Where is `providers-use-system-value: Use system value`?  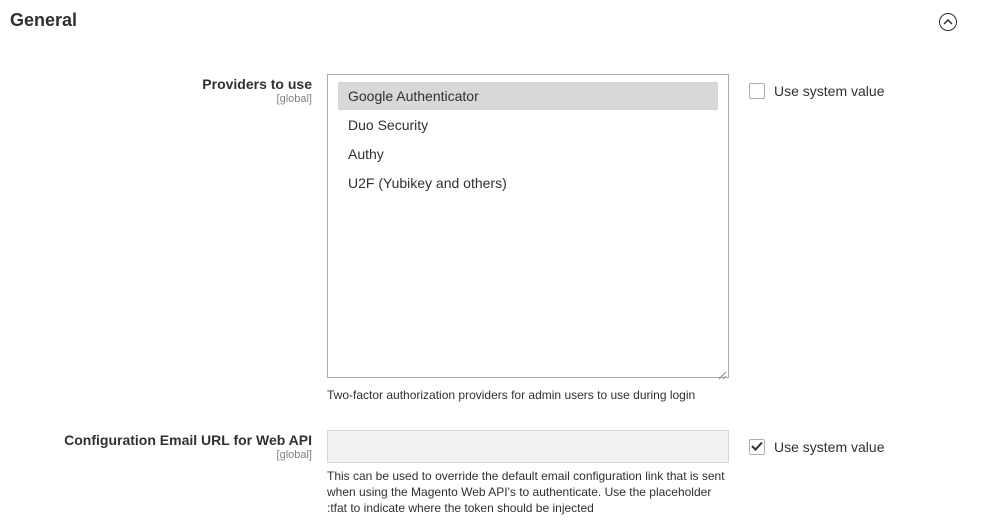 providers-use-system-value: Use system value is located at coordinates (816, 91).